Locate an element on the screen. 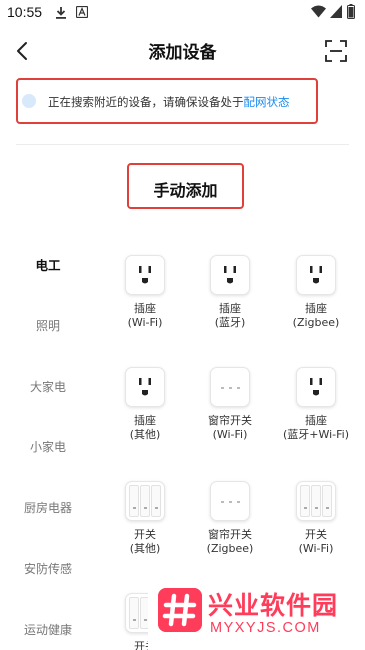 This screenshot has height=650, width=365. network-config-link: 配网状态 is located at coordinates (267, 102).